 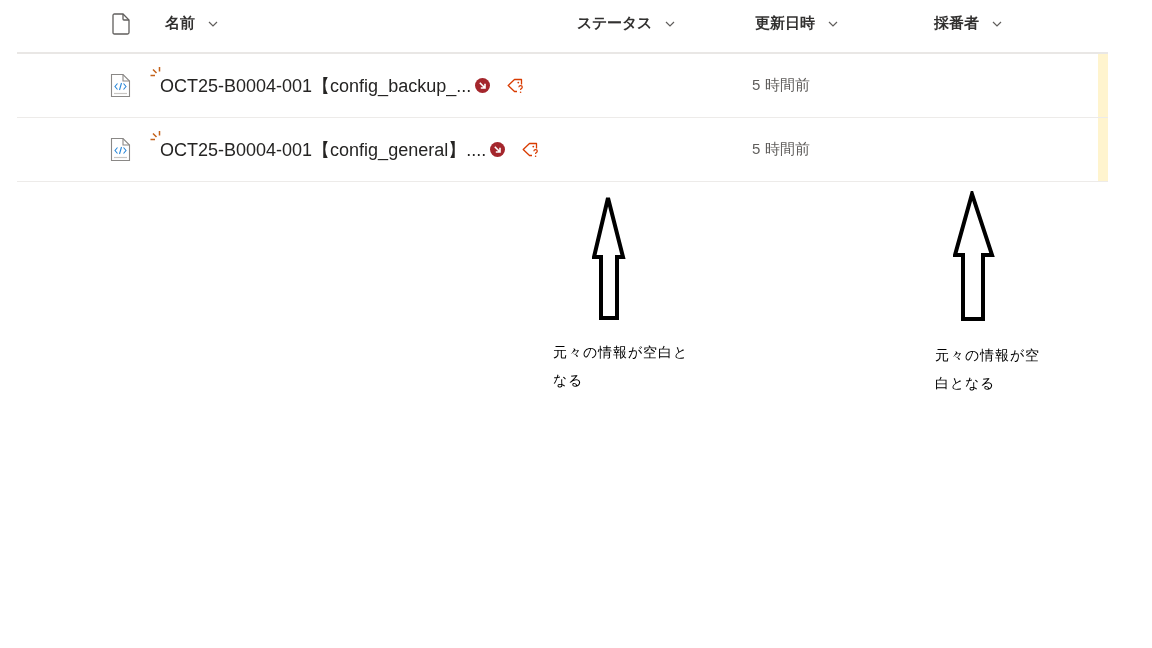 What do you see at coordinates (626, 23) in the screenshot?
I see `column-header: ステータス` at bounding box center [626, 23].